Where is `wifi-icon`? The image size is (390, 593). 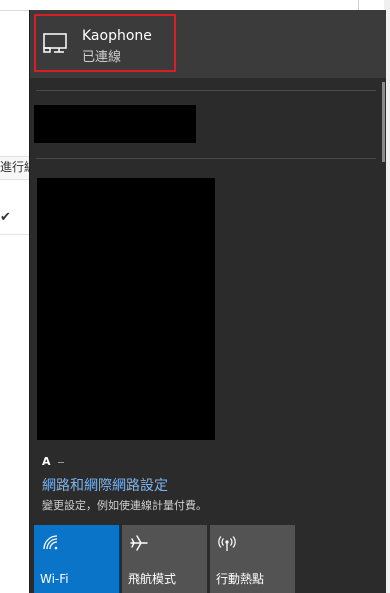 wifi-icon is located at coordinates (50, 542).